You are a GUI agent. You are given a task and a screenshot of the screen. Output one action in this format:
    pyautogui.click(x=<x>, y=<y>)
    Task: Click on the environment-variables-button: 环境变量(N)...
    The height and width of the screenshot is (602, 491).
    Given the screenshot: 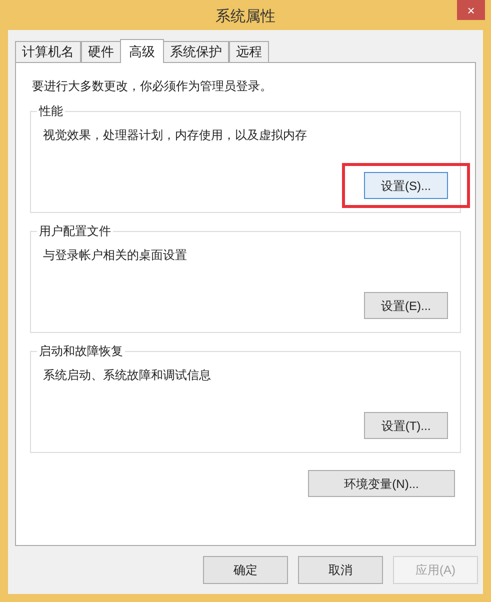 What is the action you would take?
    pyautogui.click(x=381, y=483)
    